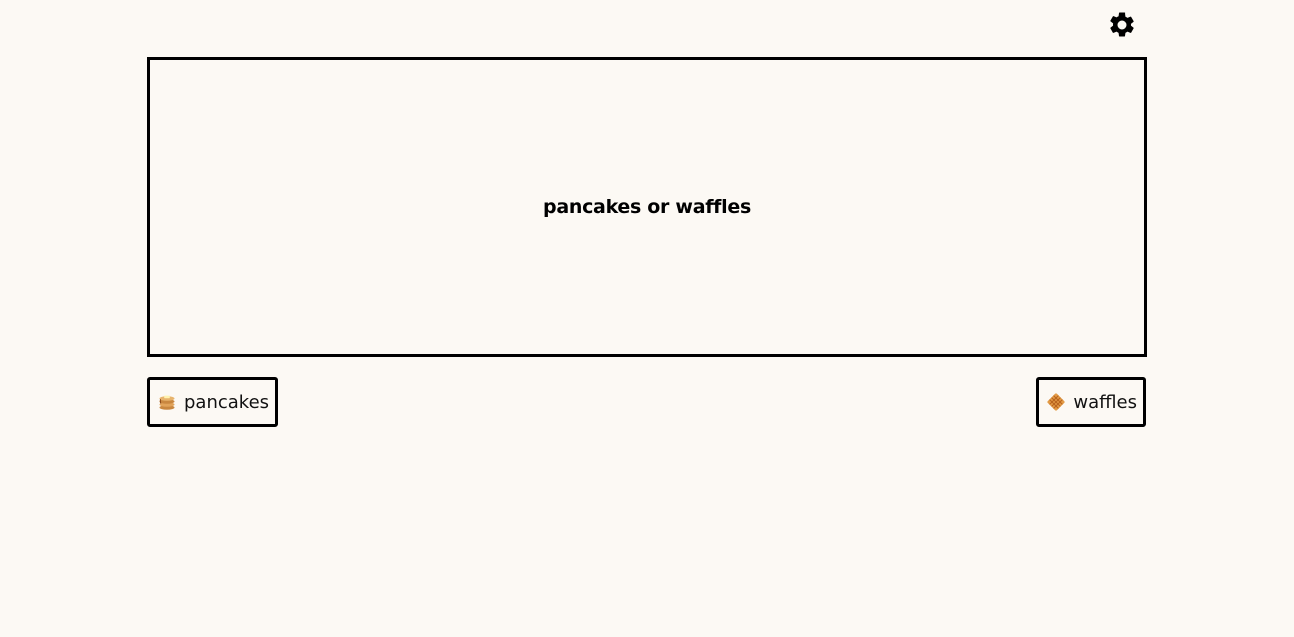 This screenshot has width=1294, height=637. I want to click on question-text: pancakes or waffles, so click(647, 207).